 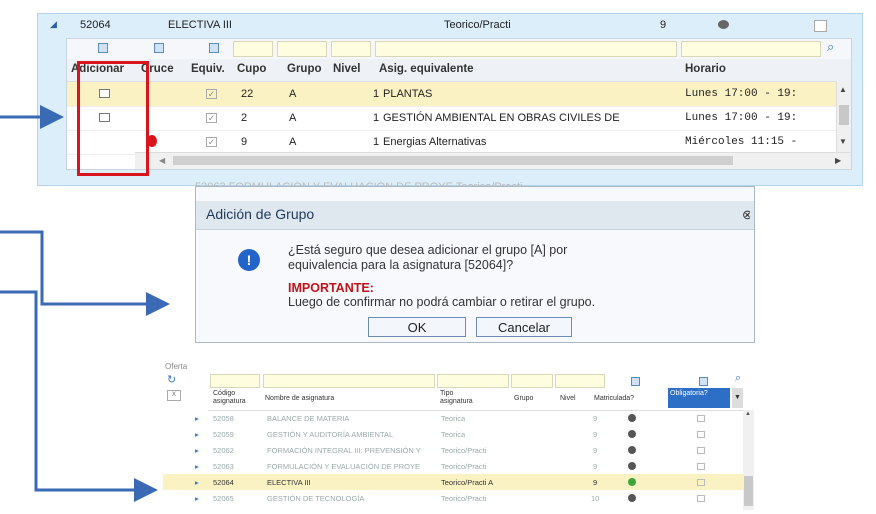 I want to click on arrow-to-offer-row, so click(x=79, y=396).